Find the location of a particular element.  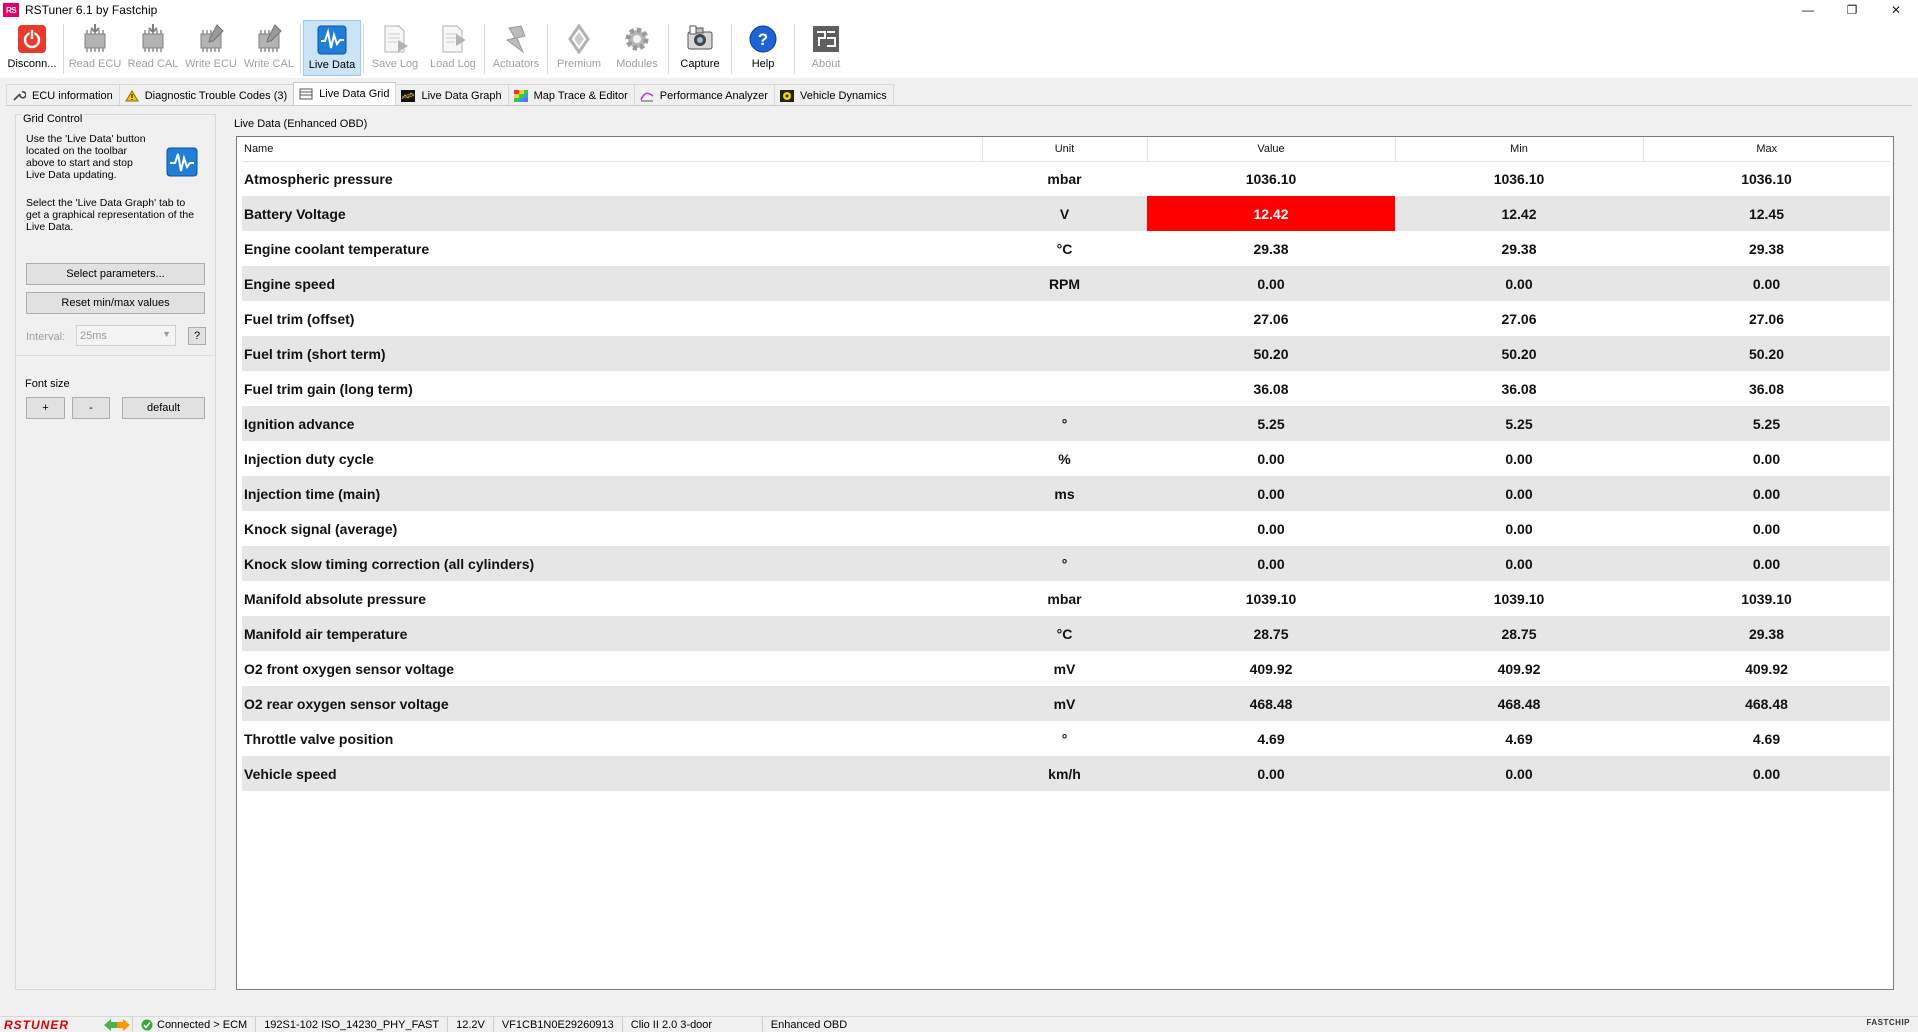

toolbar-button-modules: Modules is located at coordinates (637, 48).